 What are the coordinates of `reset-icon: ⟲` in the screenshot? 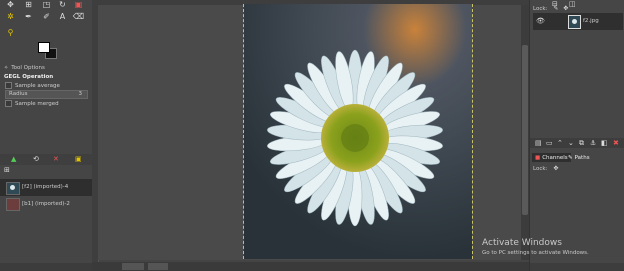 It's located at (36, 159).